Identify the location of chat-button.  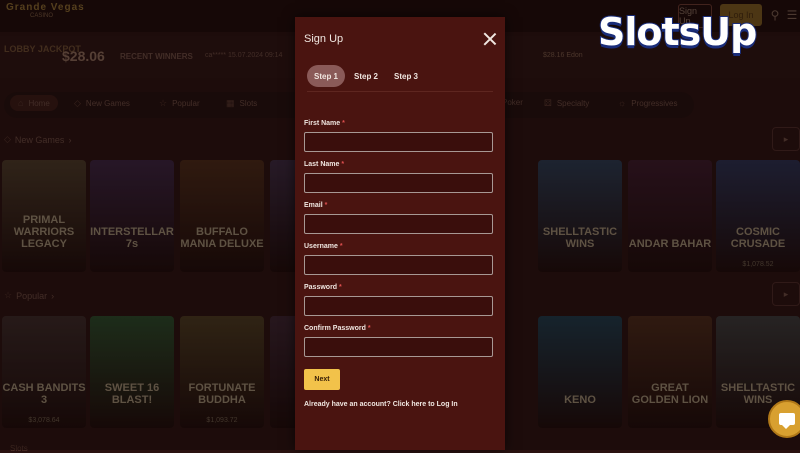
(784, 419).